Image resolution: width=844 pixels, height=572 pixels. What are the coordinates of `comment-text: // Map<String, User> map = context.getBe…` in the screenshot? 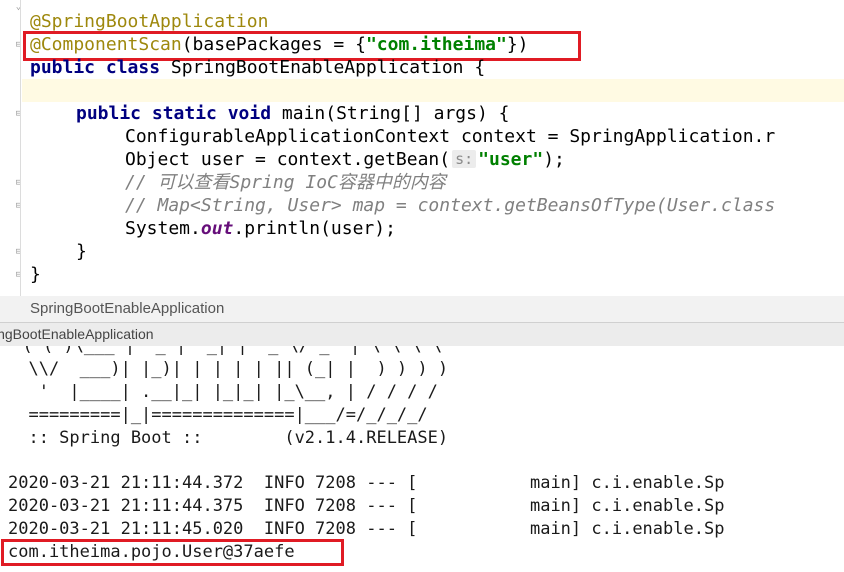 It's located at (450, 205).